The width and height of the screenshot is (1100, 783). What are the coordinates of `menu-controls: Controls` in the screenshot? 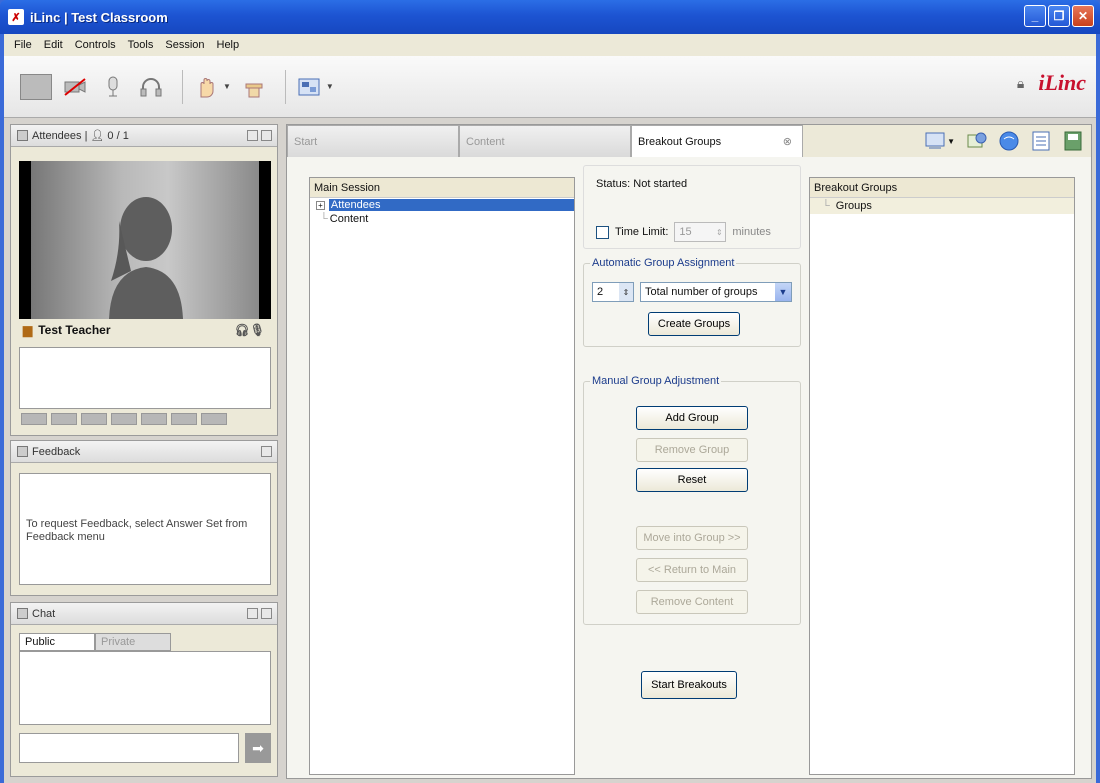 It's located at (95, 45).